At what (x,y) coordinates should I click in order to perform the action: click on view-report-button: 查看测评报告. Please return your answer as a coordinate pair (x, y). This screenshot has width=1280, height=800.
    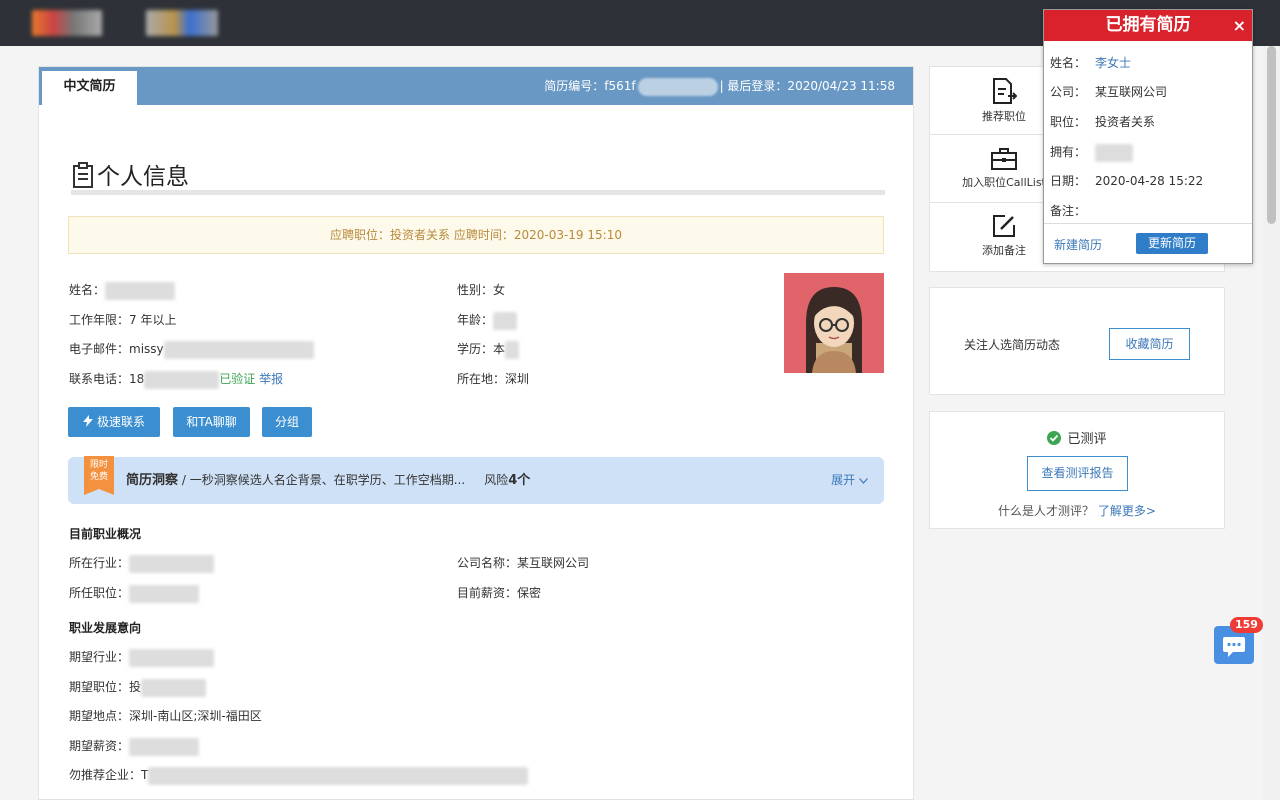
    Looking at the image, I should click on (1077, 473).